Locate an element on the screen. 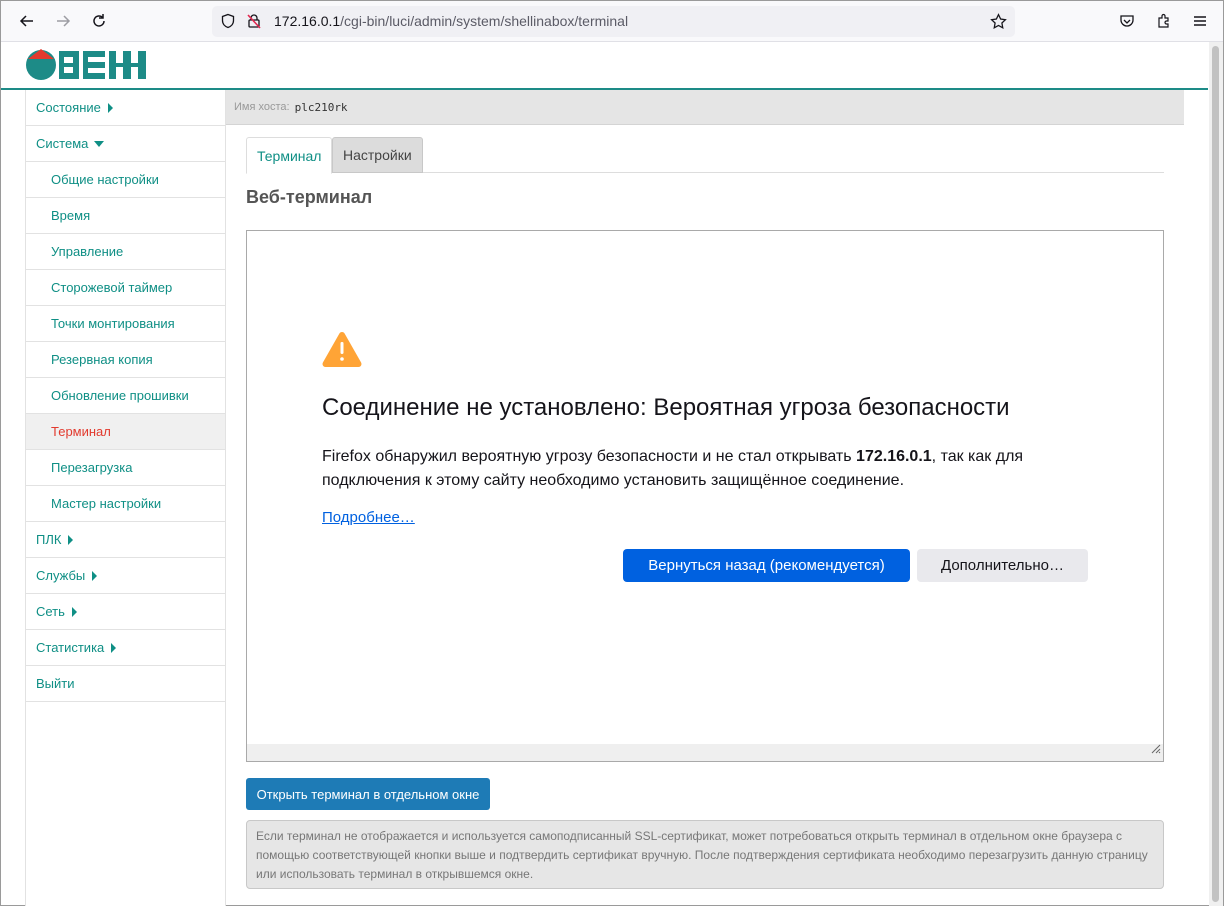 This screenshot has width=1224, height=906. reload-icon is located at coordinates (99, 21).